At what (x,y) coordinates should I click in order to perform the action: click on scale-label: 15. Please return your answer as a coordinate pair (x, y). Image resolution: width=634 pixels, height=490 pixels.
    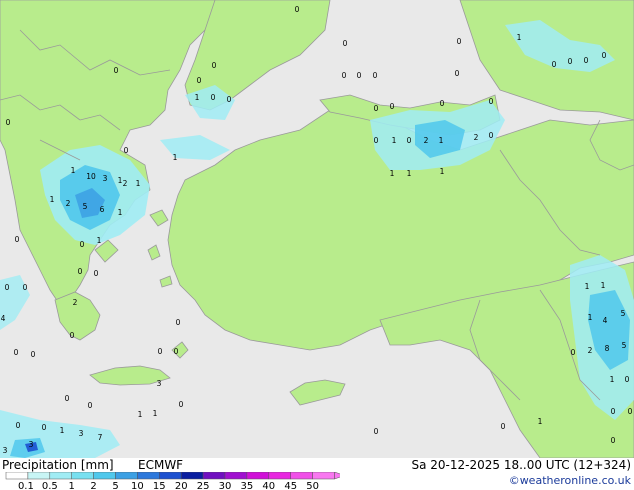
    Looking at the image, I should click on (159, 485).